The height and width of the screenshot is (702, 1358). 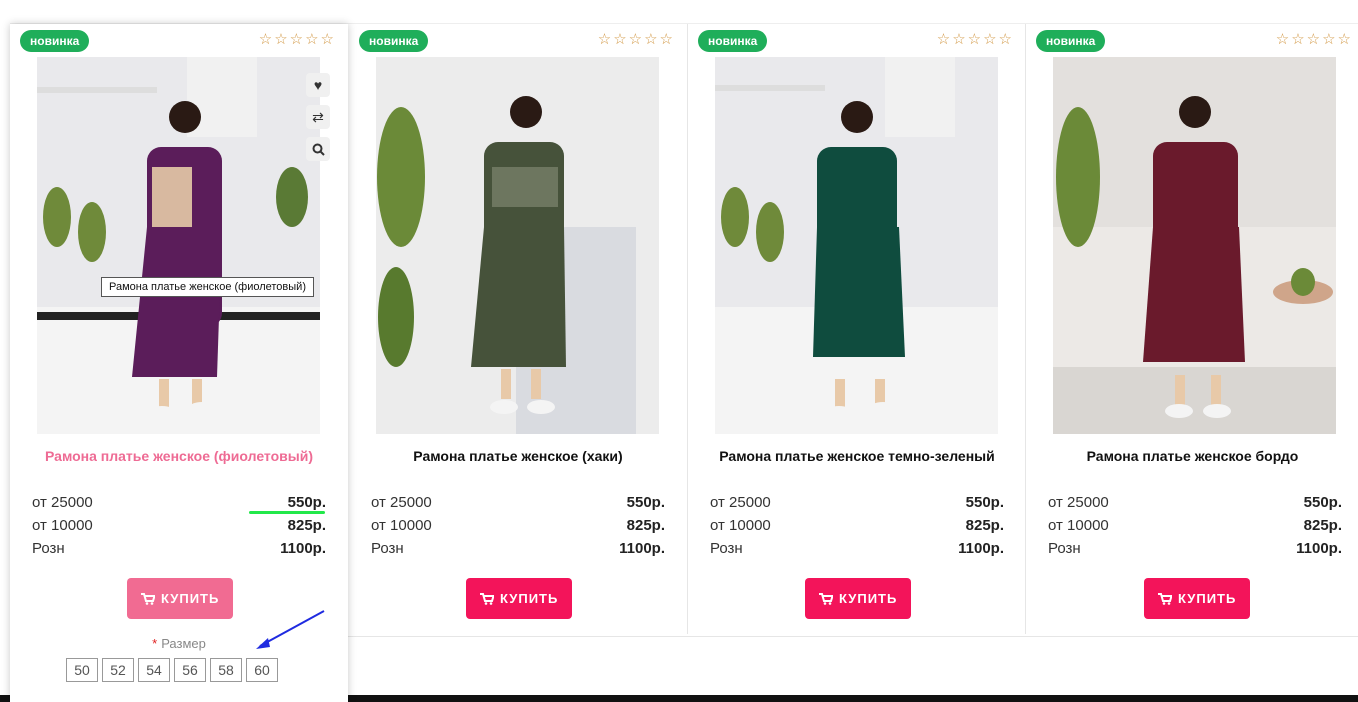 What do you see at coordinates (262, 670) in the screenshot?
I see `size-option: 60` at bounding box center [262, 670].